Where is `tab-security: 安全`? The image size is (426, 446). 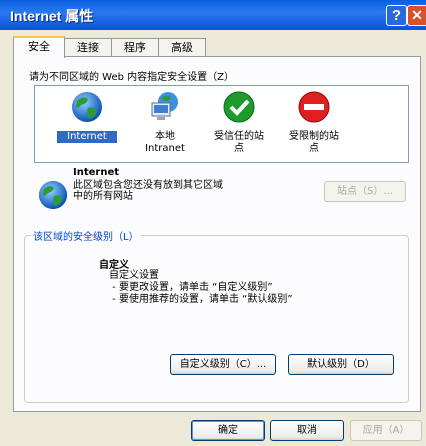
tab-security: 安全 is located at coordinates (39, 47).